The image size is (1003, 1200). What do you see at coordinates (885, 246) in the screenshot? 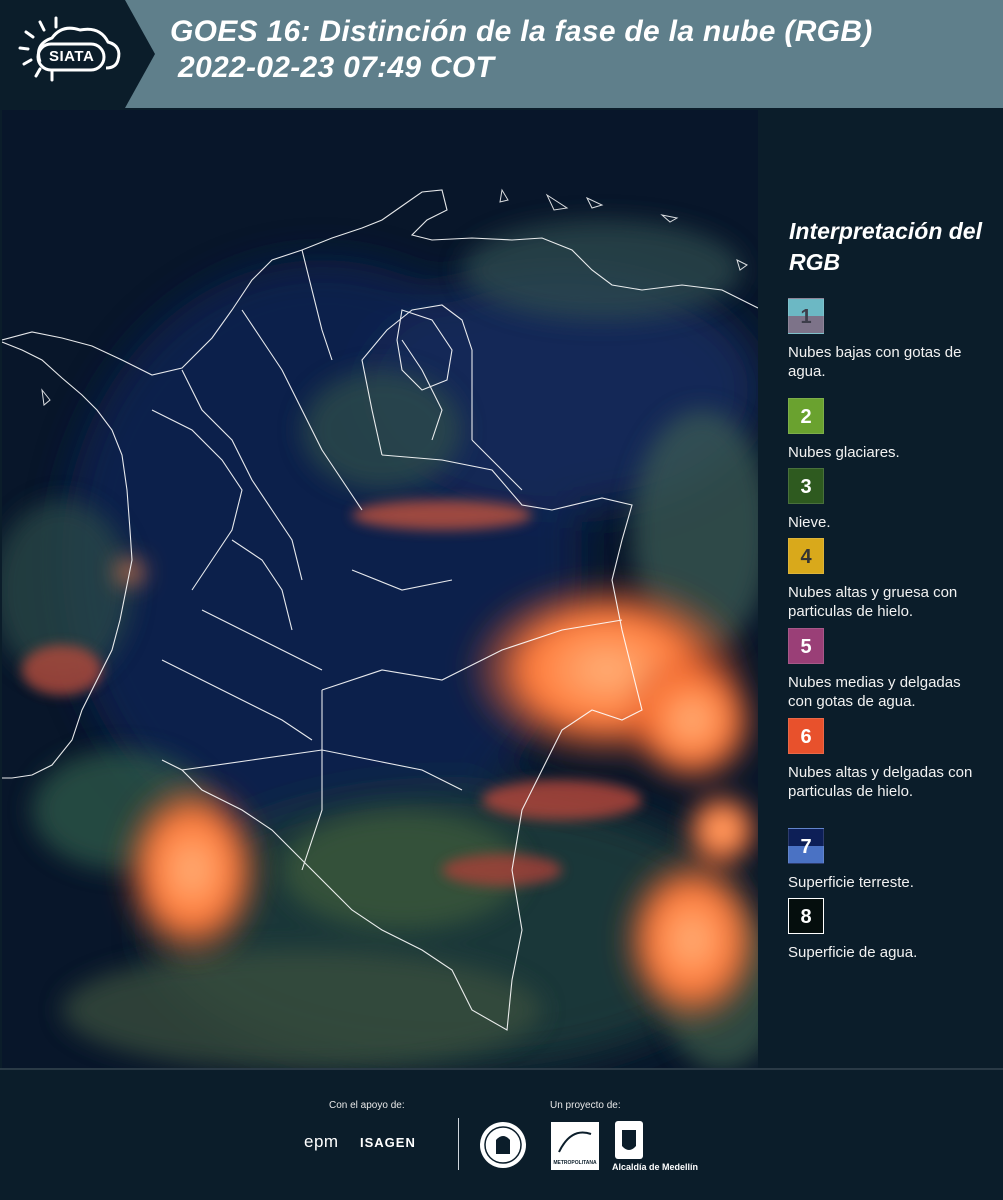
I see `legend-title: Interpretación del RGB` at bounding box center [885, 246].